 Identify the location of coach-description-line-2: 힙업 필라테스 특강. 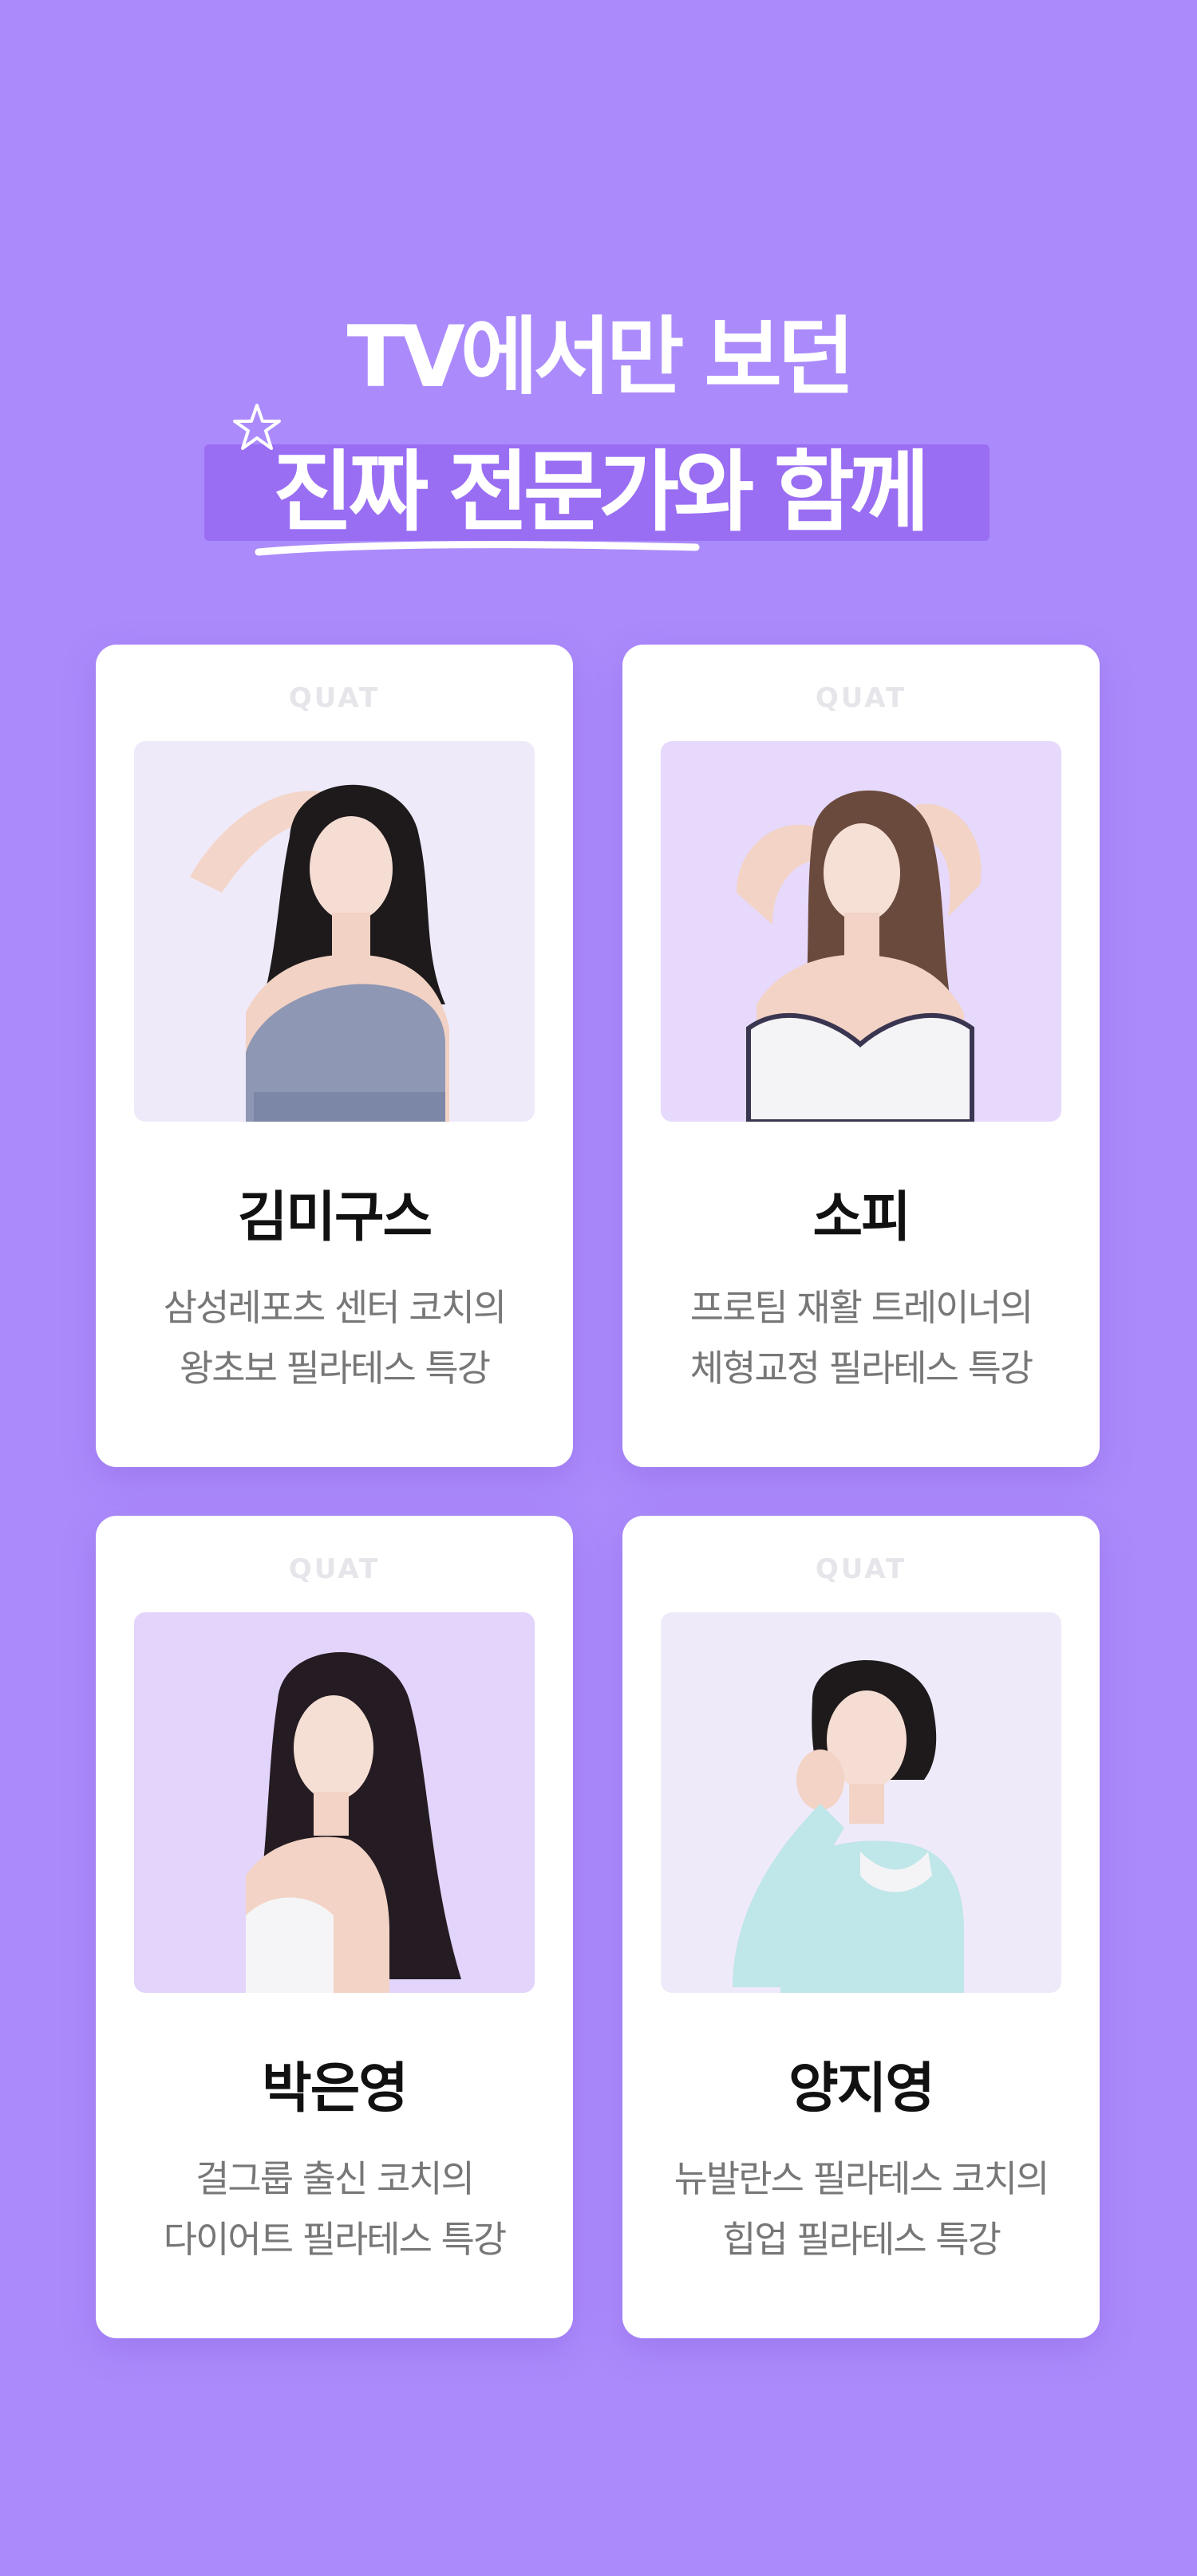
(861, 2239).